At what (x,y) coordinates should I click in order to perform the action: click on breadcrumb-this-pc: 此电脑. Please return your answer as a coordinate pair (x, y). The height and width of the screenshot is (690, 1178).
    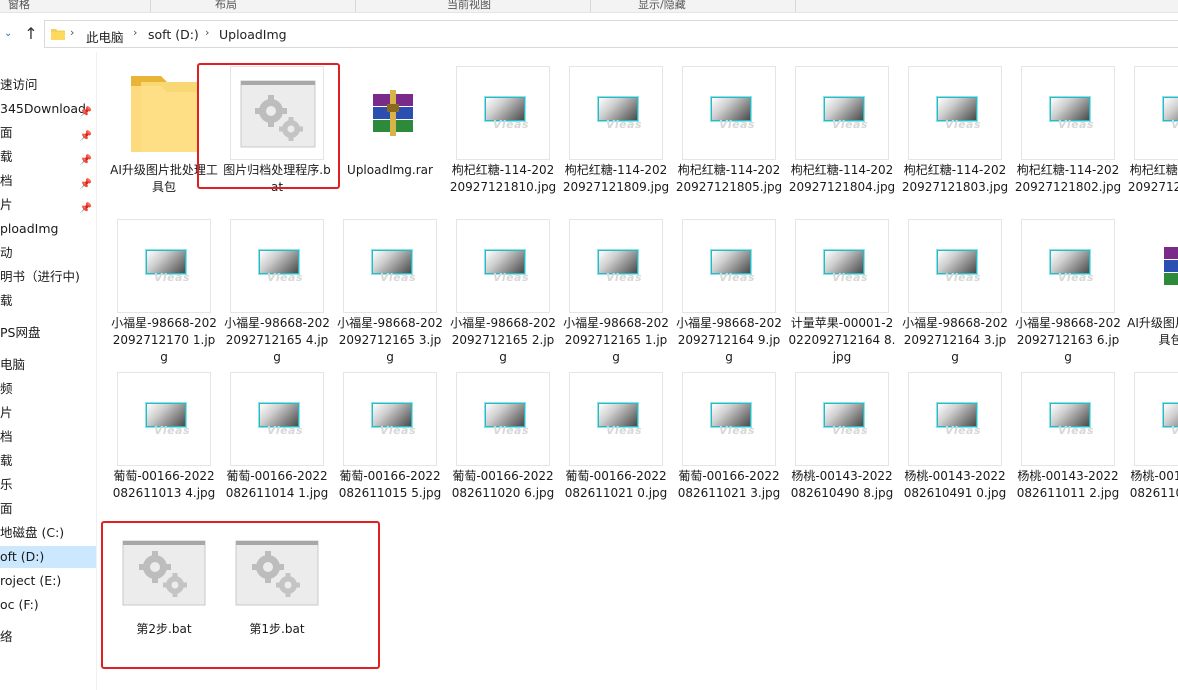
    Looking at the image, I should click on (105, 36).